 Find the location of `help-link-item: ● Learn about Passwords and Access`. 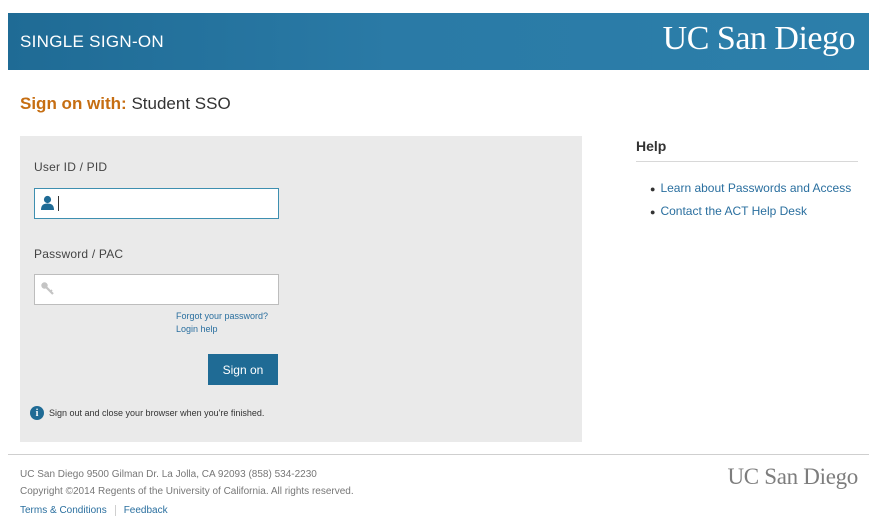

help-link-item: ● Learn about Passwords and Access is located at coordinates (750, 188).